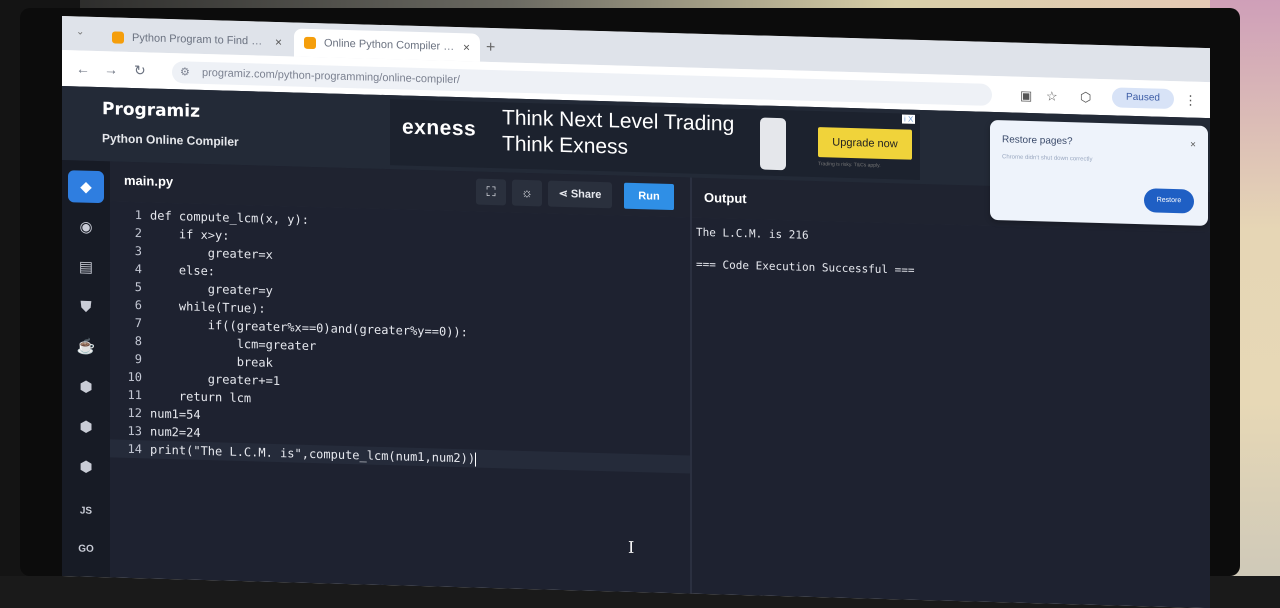  Describe the element at coordinates (185, 71) in the screenshot. I see `site-info-icon: ⚙` at that location.